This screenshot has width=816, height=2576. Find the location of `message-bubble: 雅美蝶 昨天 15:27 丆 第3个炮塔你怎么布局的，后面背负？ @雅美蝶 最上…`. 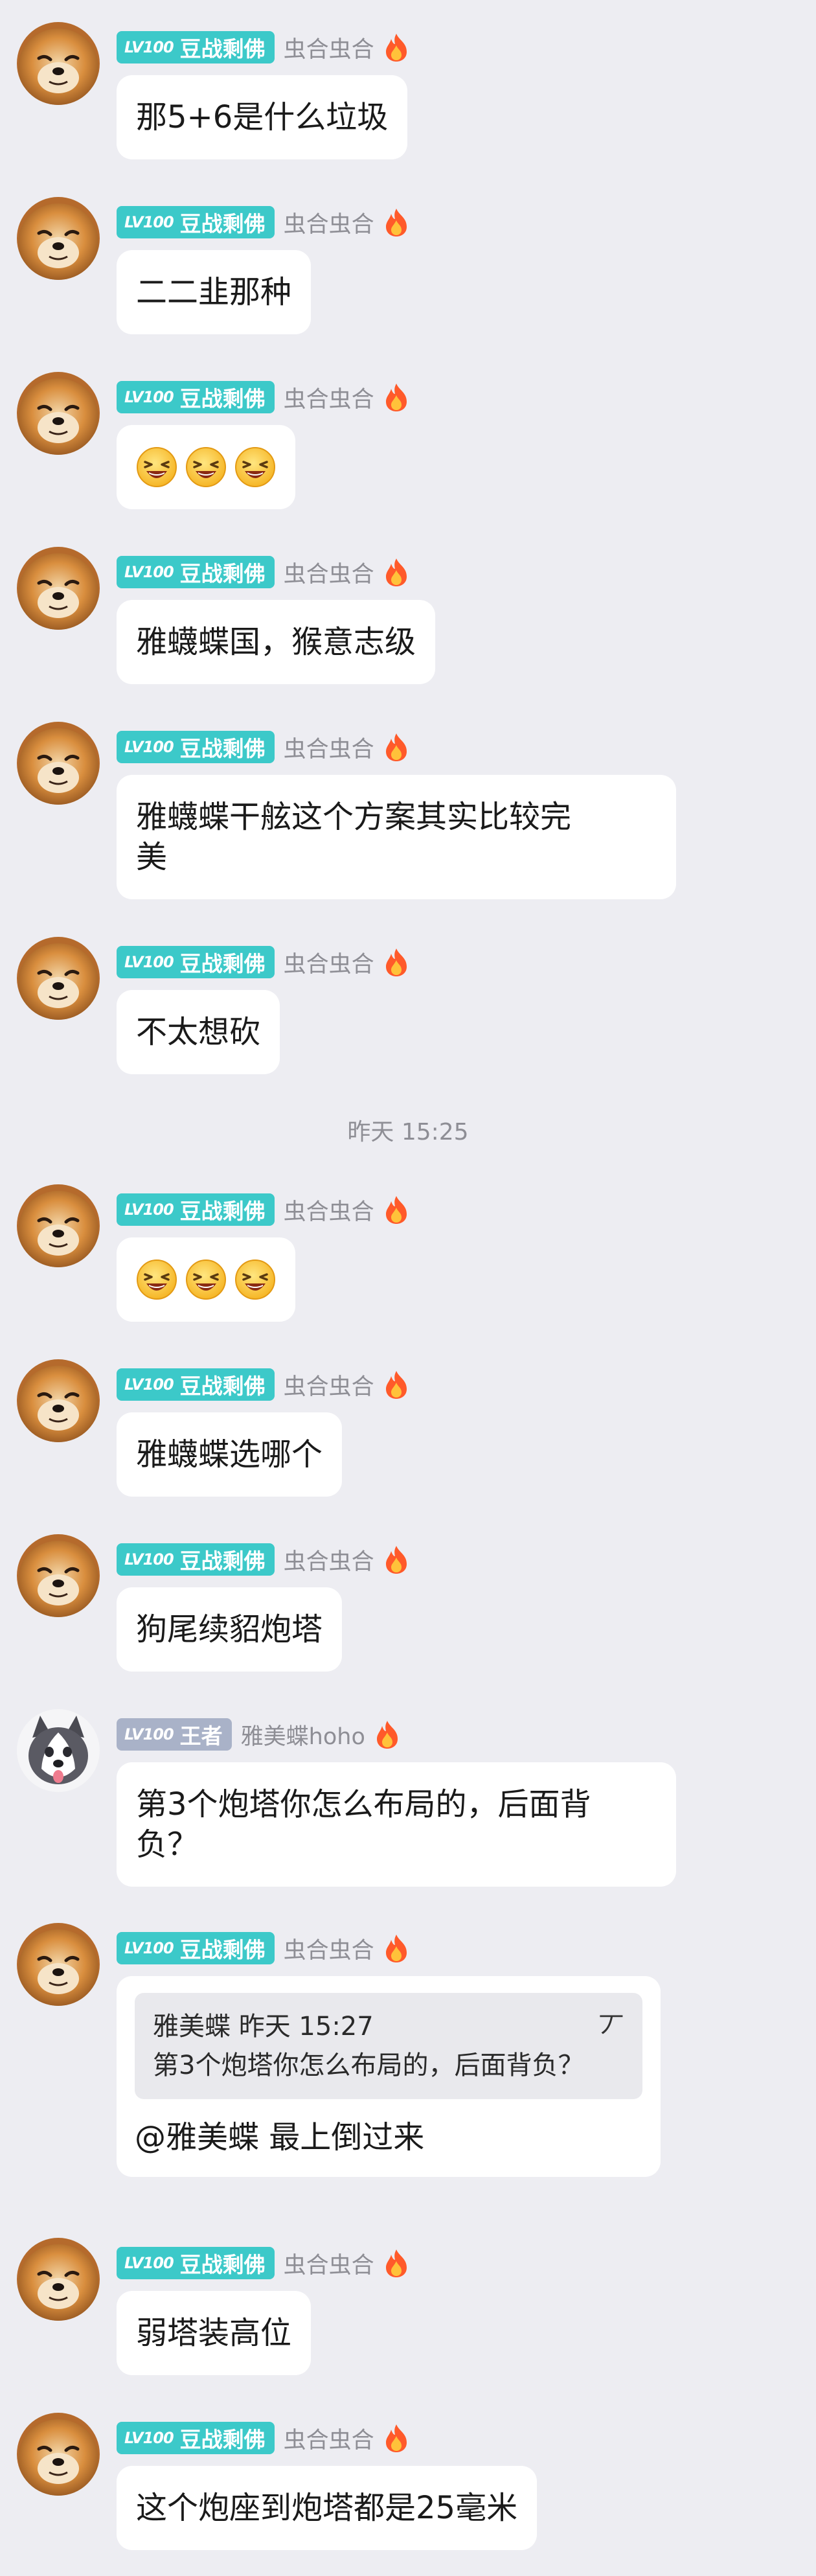

message-bubble: 雅美蝶 昨天 15:27 丆 第3个炮塔你怎么布局的，后面背负？ @雅美蝶 最上… is located at coordinates (389, 2076).